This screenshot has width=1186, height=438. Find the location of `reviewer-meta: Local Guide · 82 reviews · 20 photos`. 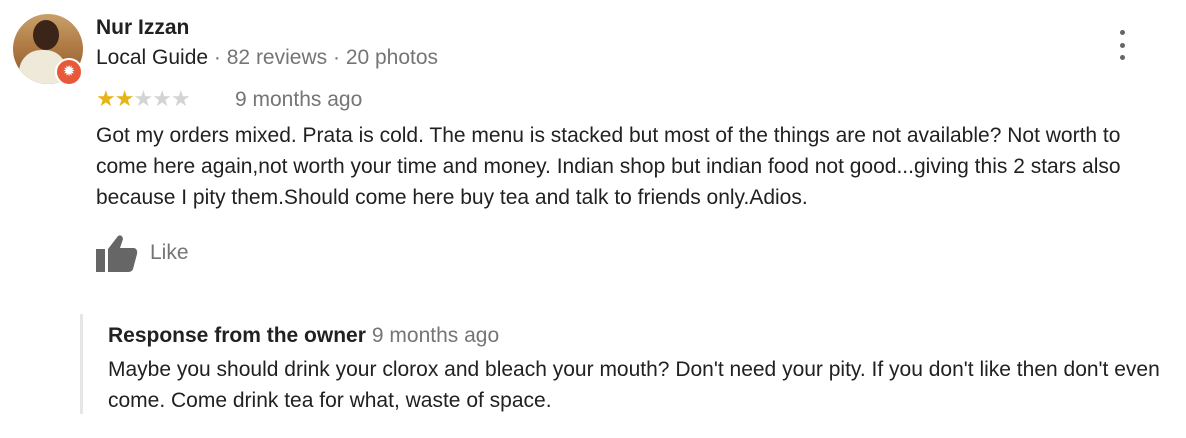

reviewer-meta: Local Guide · 82 reviews · 20 photos is located at coordinates (267, 58).